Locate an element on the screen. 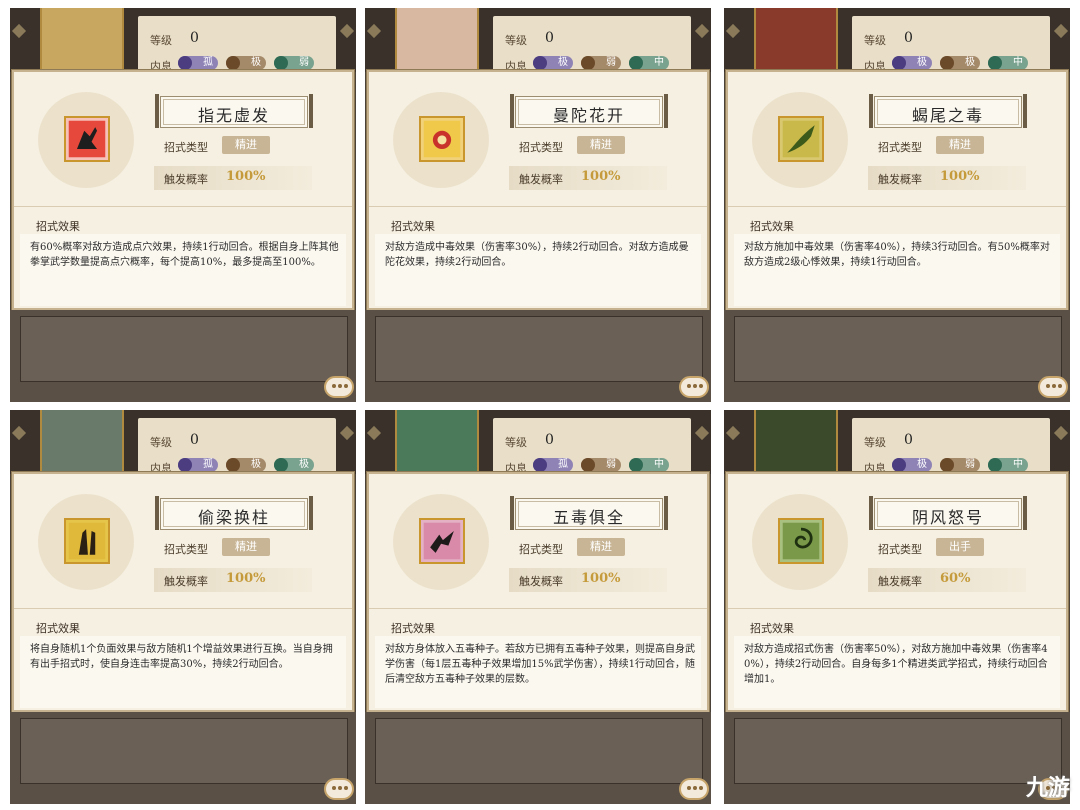 This screenshot has height=810, width=1080. skill-name-box: 指无虚发 is located at coordinates (234, 111).